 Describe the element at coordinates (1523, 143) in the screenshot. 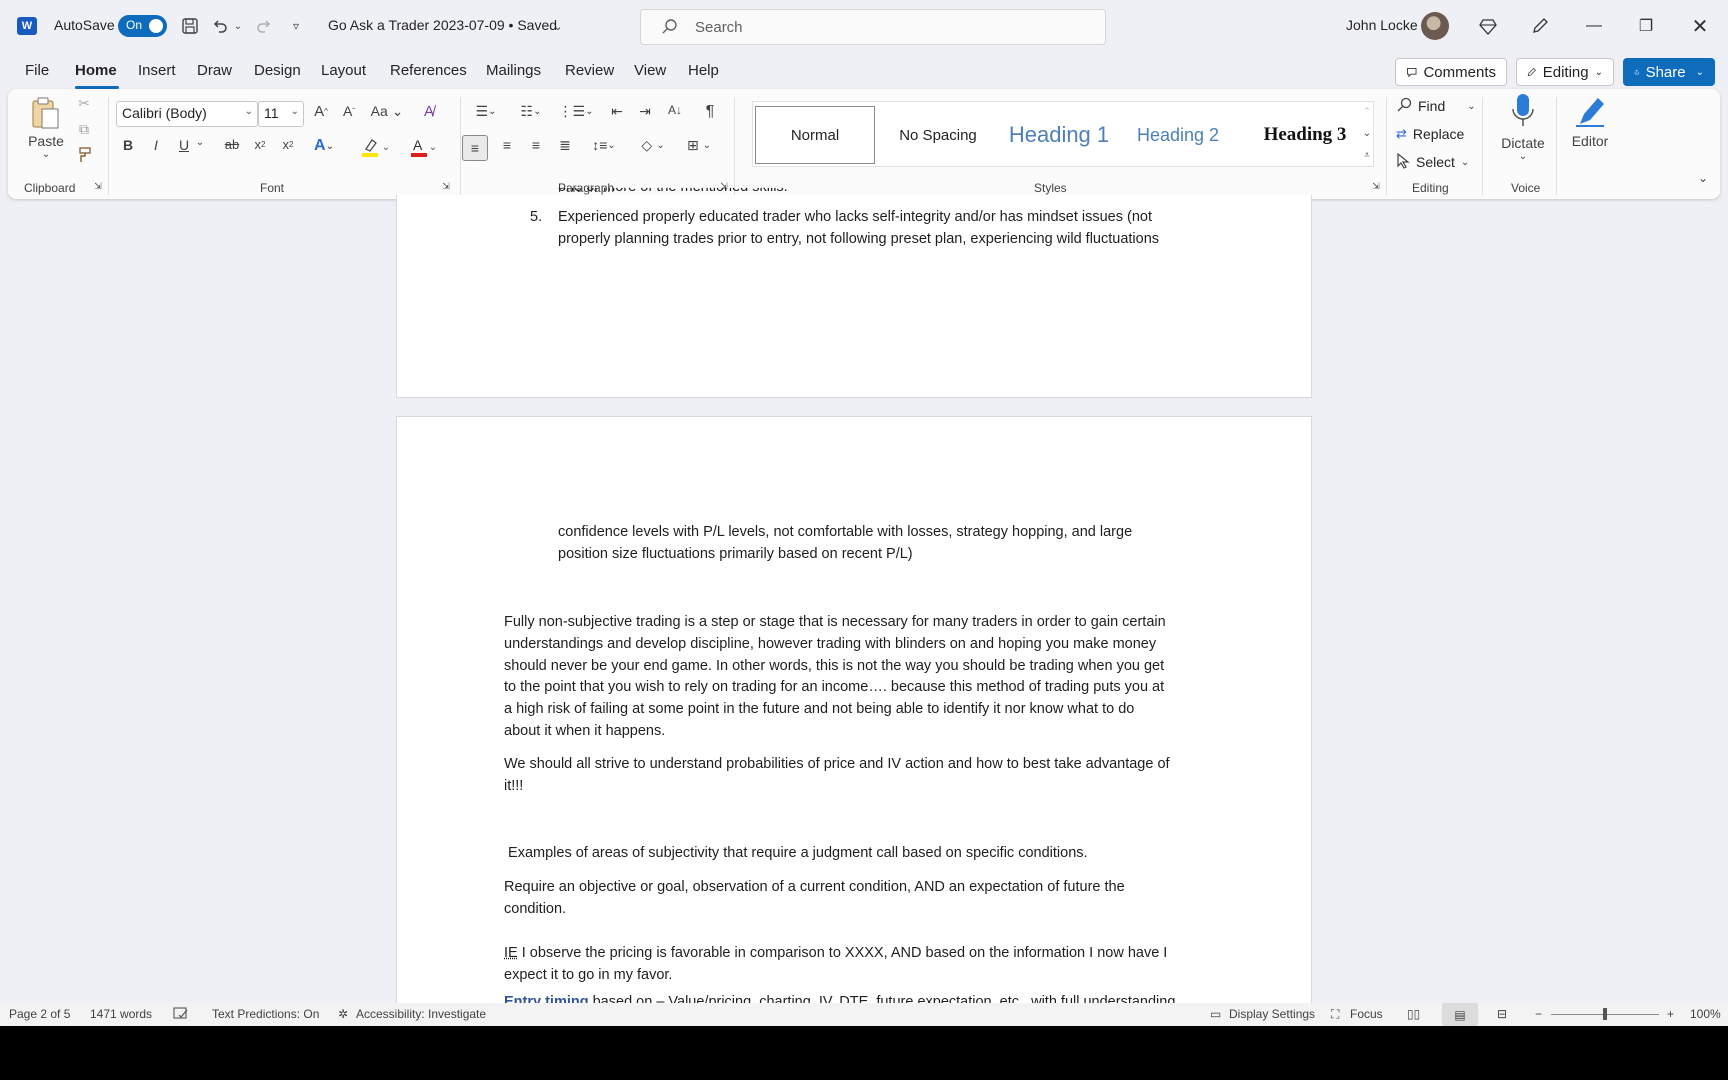

I see `dictate-label: Dictate` at that location.